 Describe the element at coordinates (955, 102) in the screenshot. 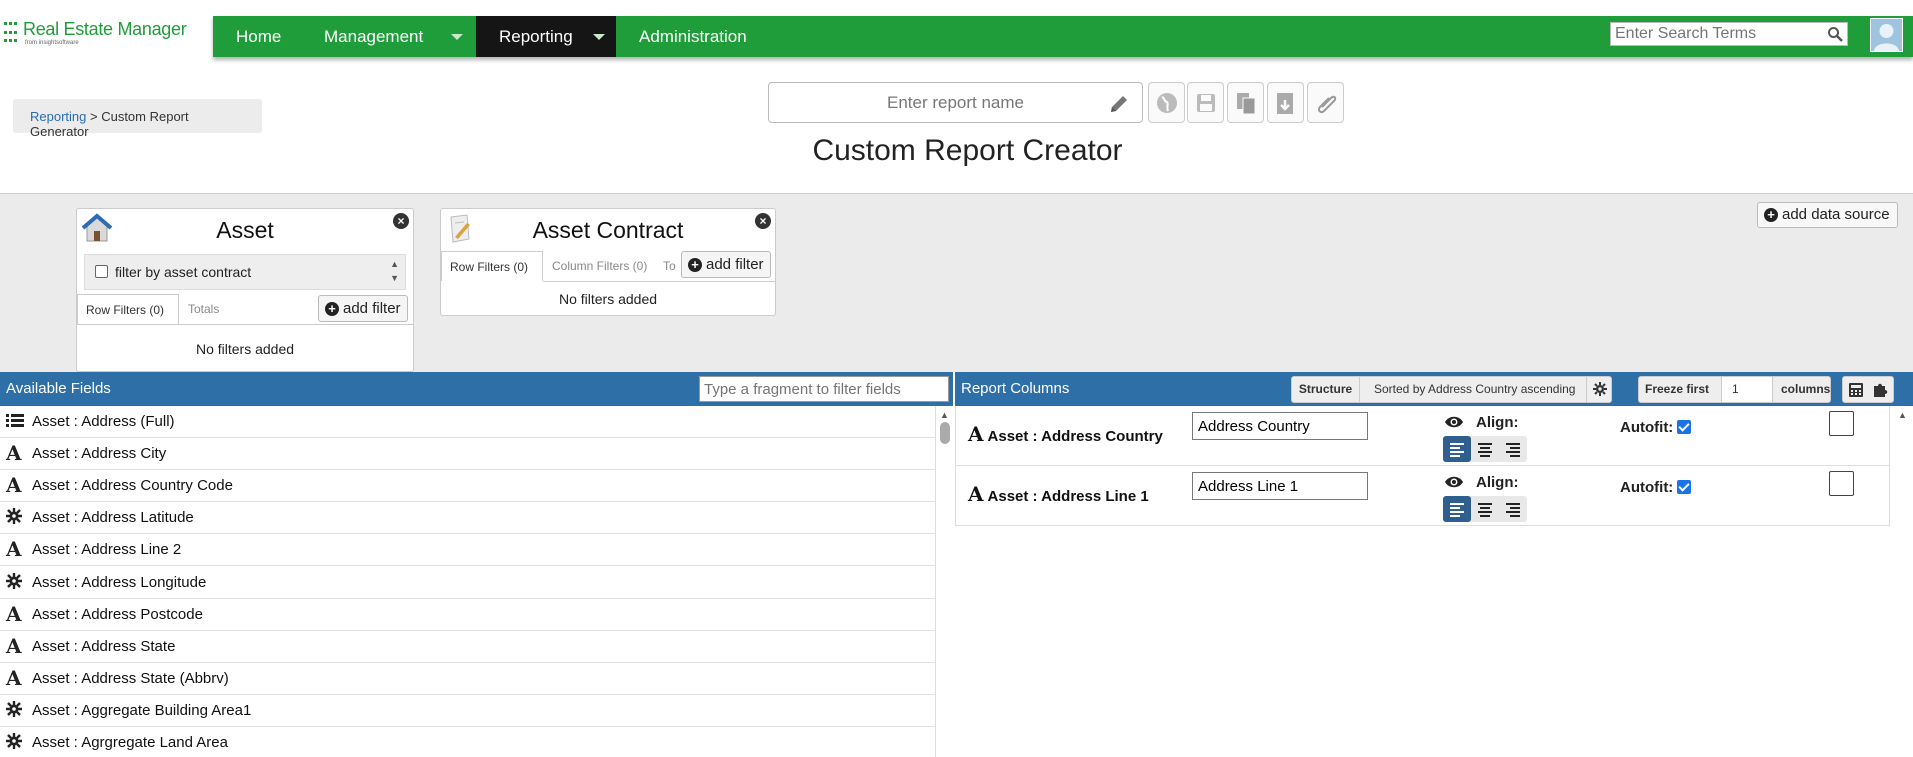

I see `report-name-field: Enter report name` at that location.